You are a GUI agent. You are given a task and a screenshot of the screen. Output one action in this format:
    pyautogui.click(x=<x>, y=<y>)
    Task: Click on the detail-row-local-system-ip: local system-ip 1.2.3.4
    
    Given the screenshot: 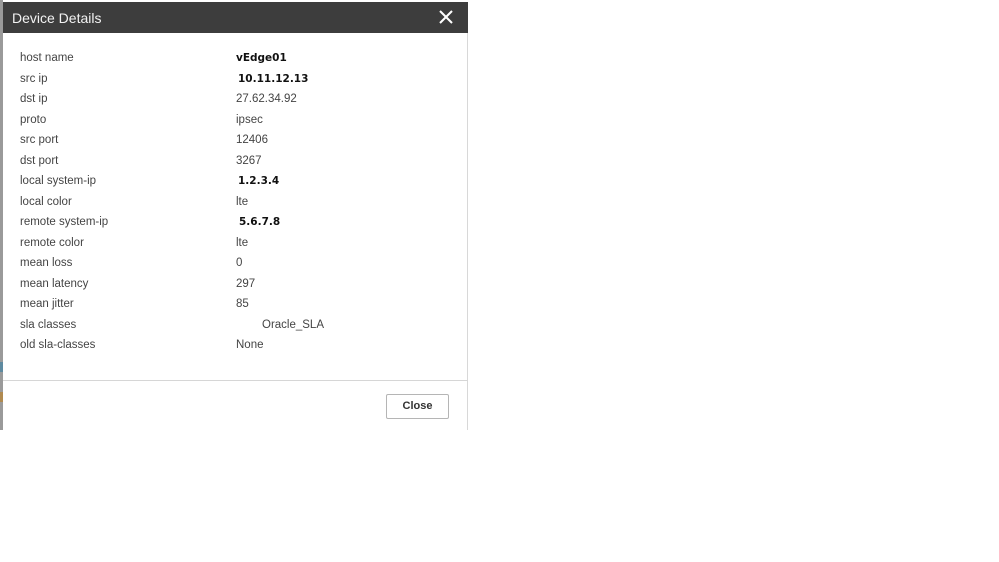 What is the action you would take?
    pyautogui.click(x=240, y=183)
    